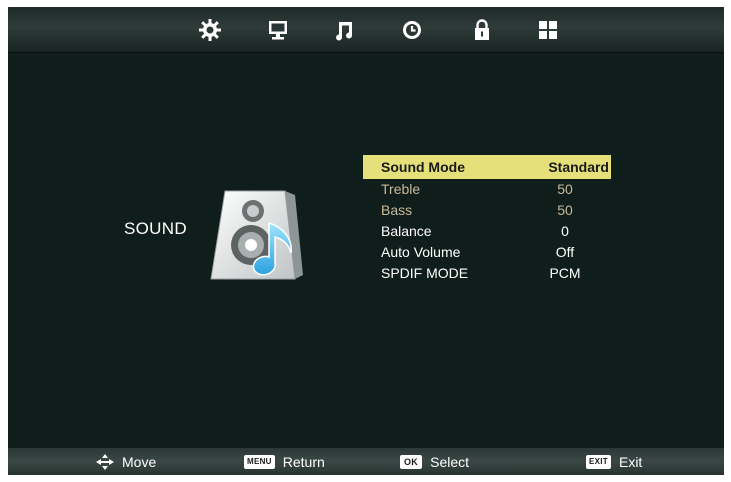 This screenshot has width=731, height=482. What do you see at coordinates (366, 30) in the screenshot?
I see `menu-tab-bar` at bounding box center [366, 30].